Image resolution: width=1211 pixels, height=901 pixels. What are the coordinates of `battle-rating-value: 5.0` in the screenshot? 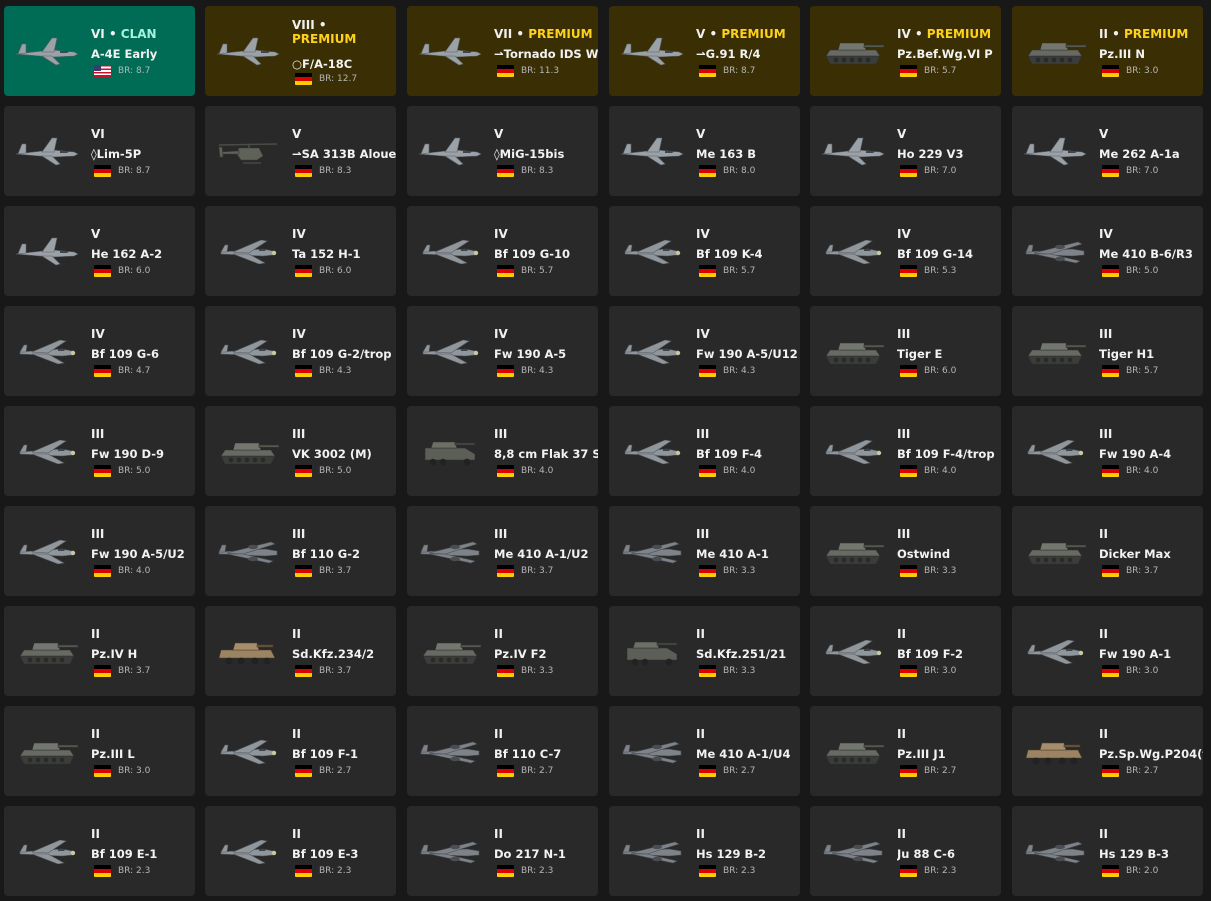 It's located at (344, 471).